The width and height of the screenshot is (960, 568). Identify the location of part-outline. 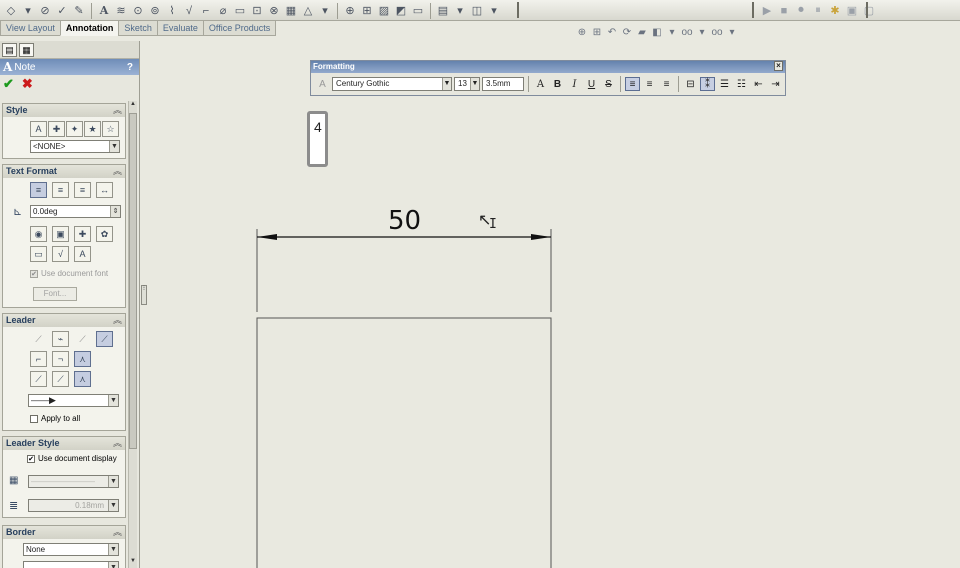
(404, 442).